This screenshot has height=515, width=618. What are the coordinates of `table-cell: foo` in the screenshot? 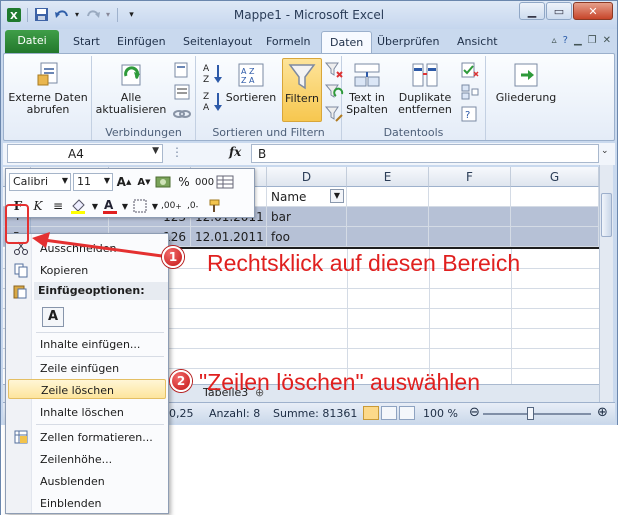 It's located at (307, 237).